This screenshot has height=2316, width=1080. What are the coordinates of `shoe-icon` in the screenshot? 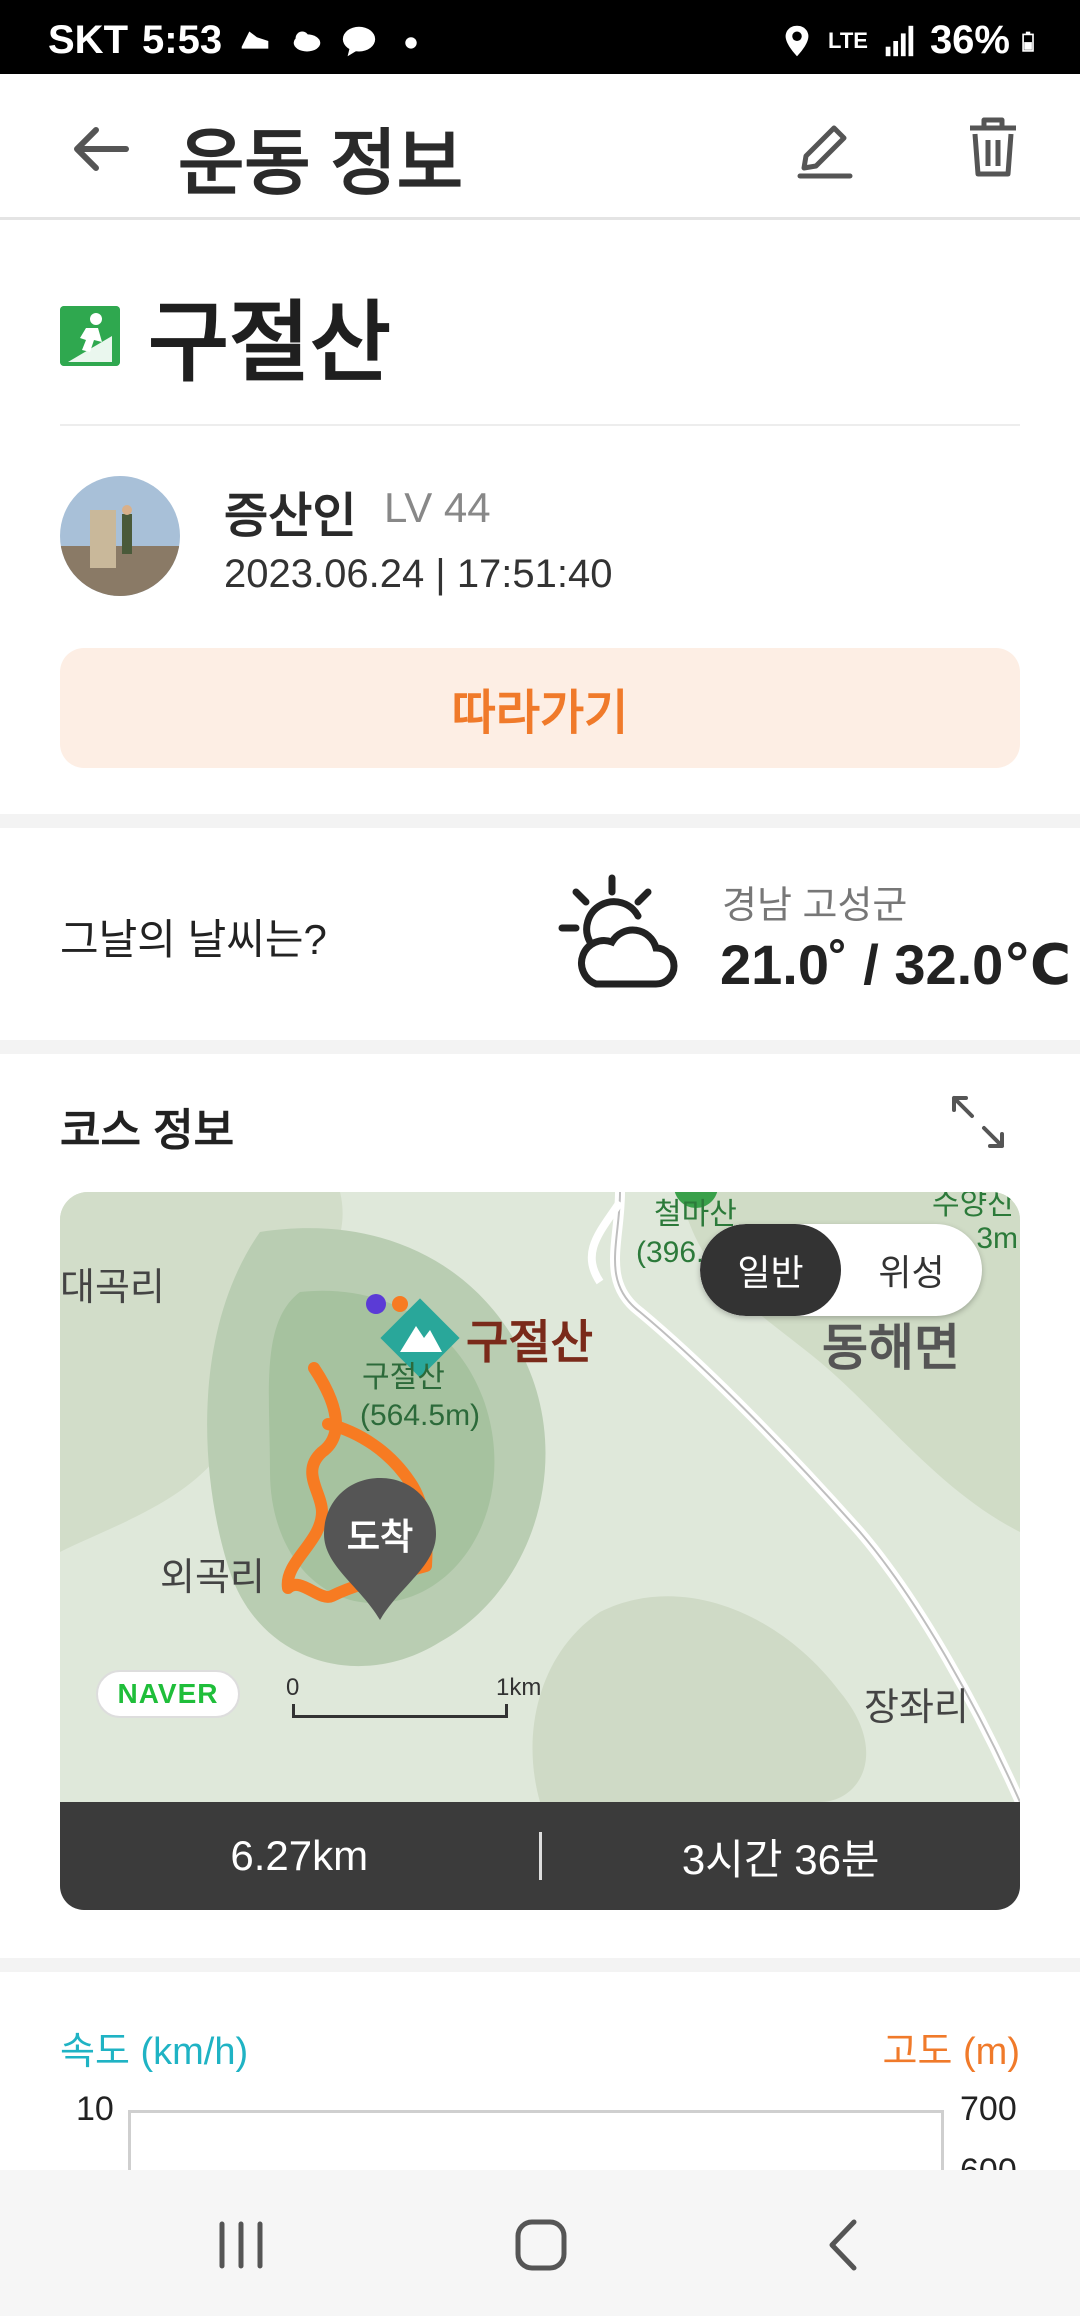 It's located at (255, 40).